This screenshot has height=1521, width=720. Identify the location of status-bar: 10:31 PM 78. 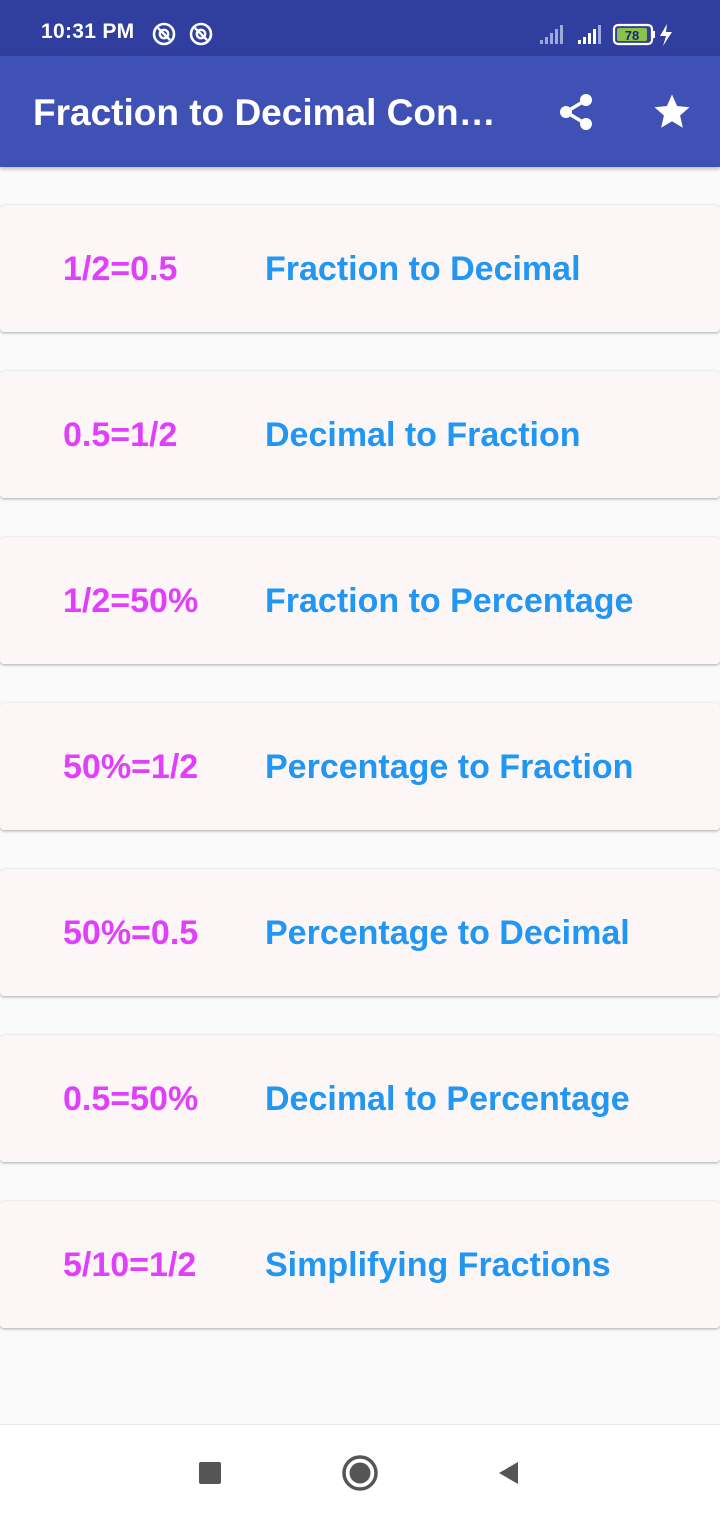
(360, 28).